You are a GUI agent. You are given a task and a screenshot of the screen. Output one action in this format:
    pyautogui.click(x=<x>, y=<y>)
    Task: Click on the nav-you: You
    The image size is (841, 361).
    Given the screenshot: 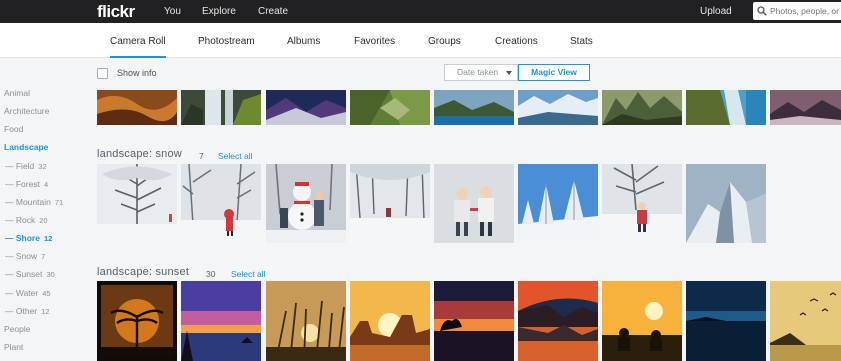 What is the action you would take?
    pyautogui.click(x=172, y=11)
    